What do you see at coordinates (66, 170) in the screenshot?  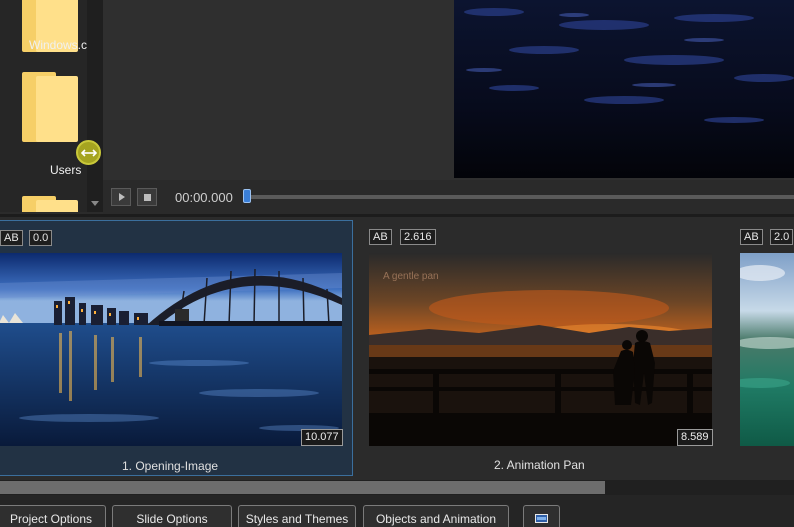 I see `folder-label: Users` at bounding box center [66, 170].